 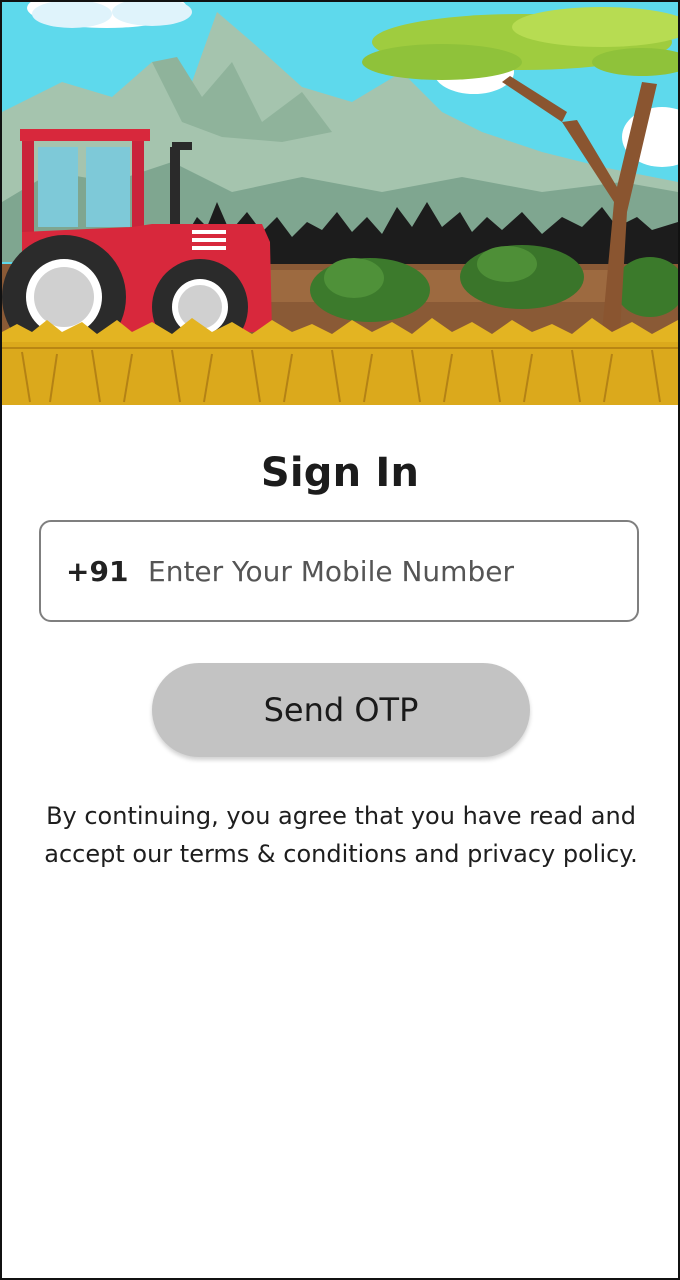 What do you see at coordinates (341, 710) in the screenshot?
I see `send-otp-button: Send OTP` at bounding box center [341, 710].